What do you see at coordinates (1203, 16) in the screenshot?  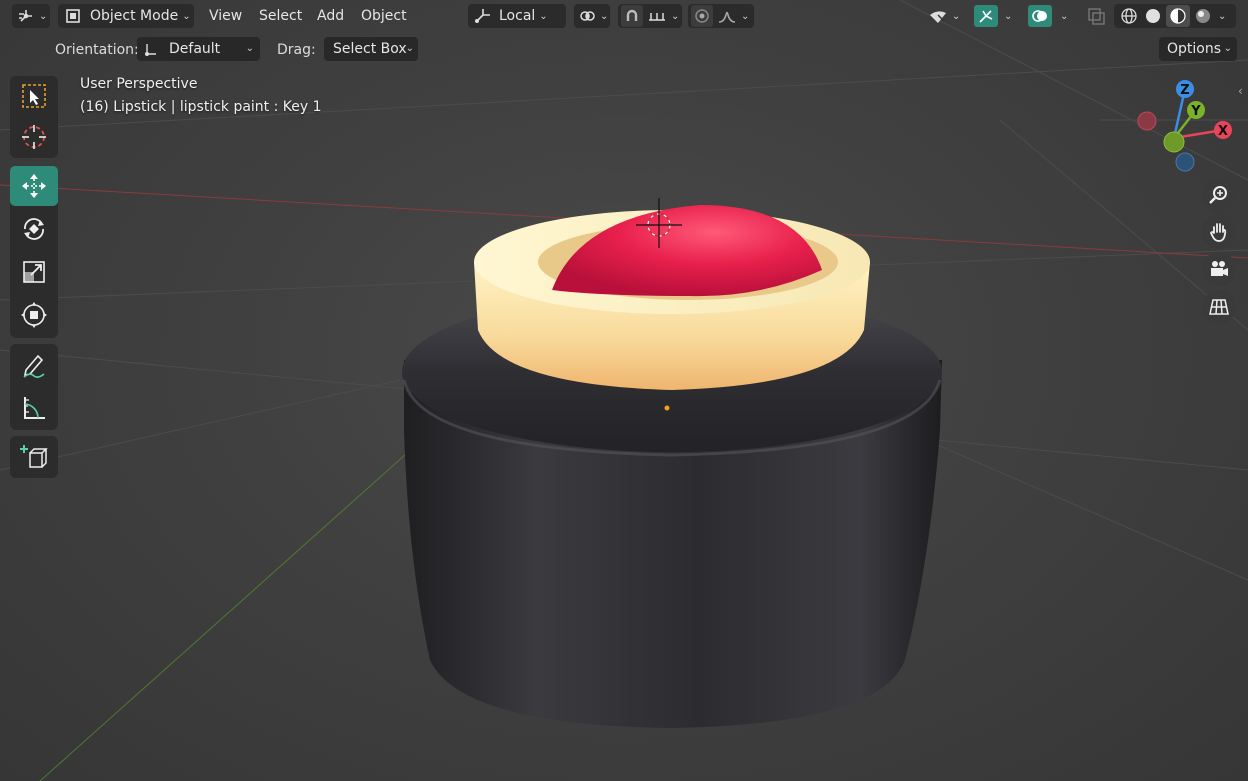 I see `rendered-shading-icon` at bounding box center [1203, 16].